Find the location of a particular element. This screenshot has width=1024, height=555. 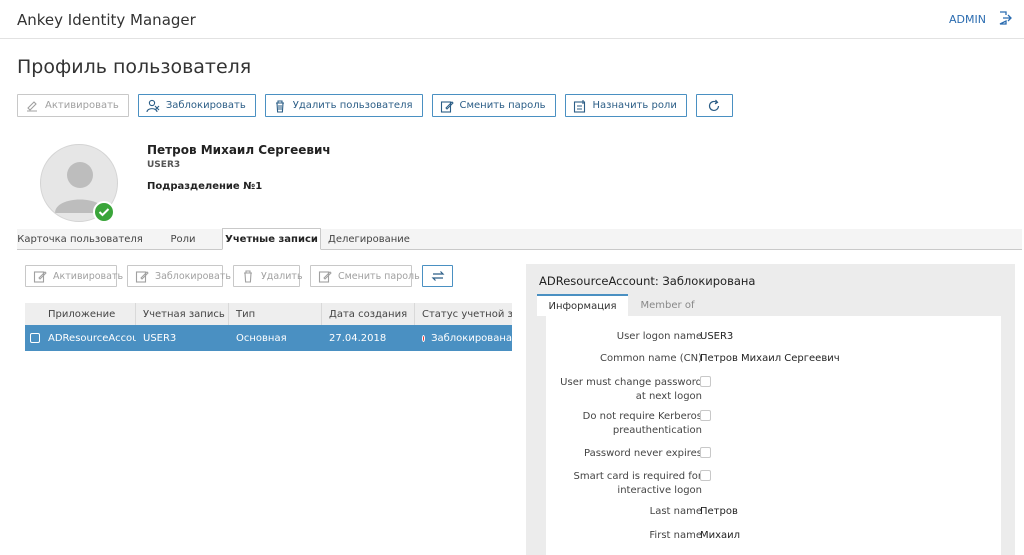

block-icon is located at coordinates (142, 277).